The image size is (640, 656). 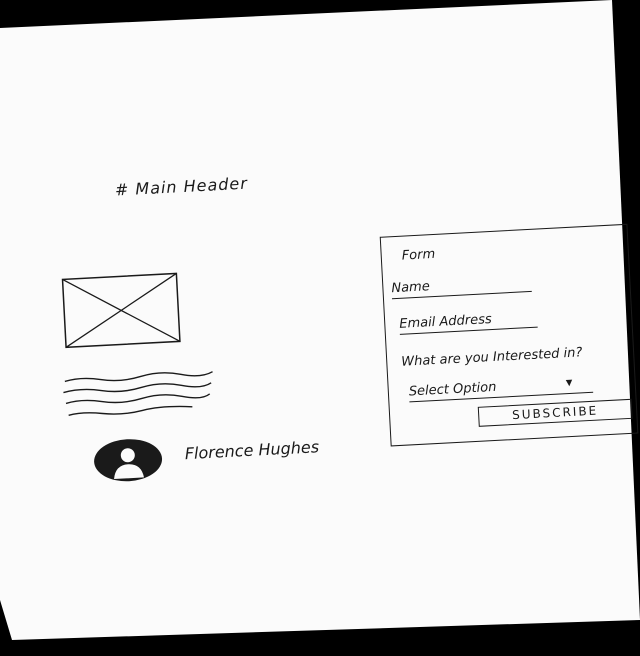 What do you see at coordinates (491, 357) in the screenshot?
I see `interest-label: What are you Interested in?` at bounding box center [491, 357].